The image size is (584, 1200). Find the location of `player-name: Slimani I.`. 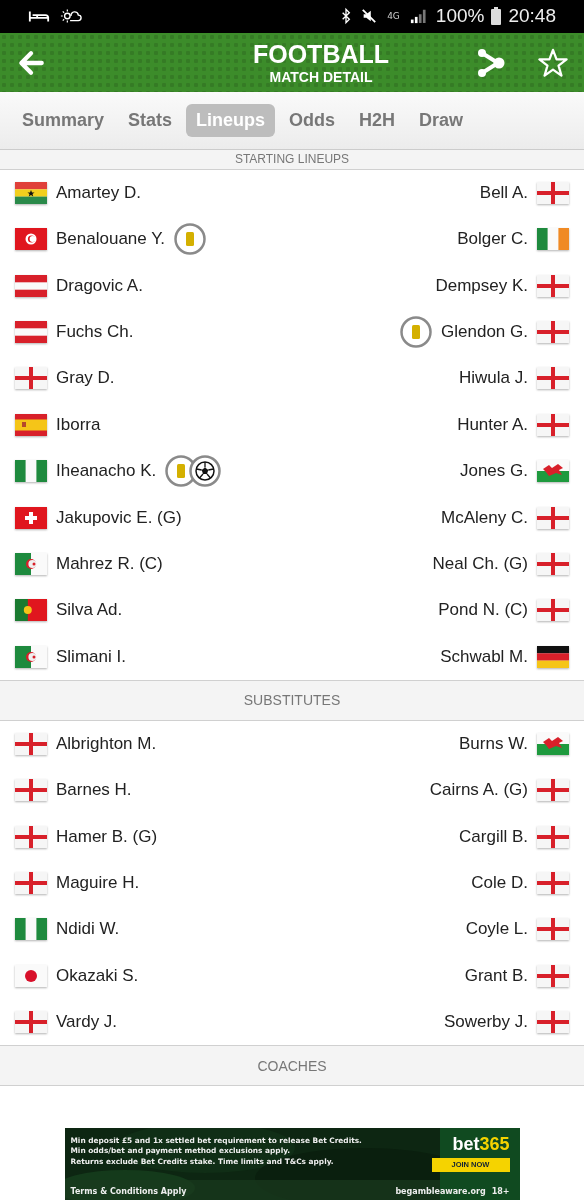

player-name: Slimani I. is located at coordinates (91, 656).